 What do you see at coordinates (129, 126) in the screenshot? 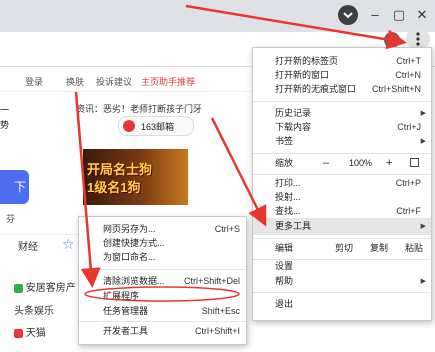
I see `mail-icon` at bounding box center [129, 126].